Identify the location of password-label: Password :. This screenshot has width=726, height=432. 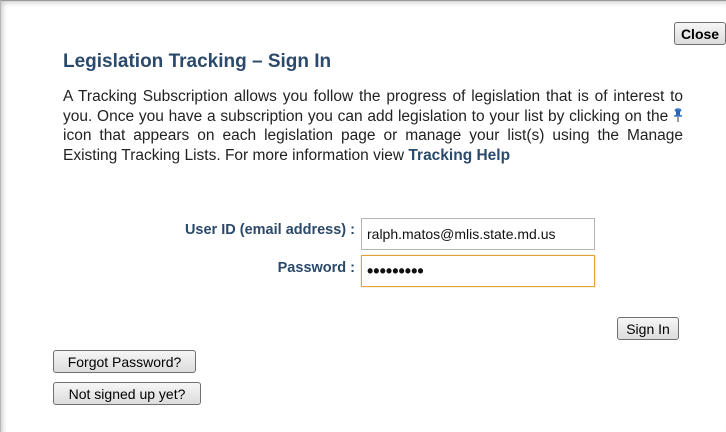
(316, 268).